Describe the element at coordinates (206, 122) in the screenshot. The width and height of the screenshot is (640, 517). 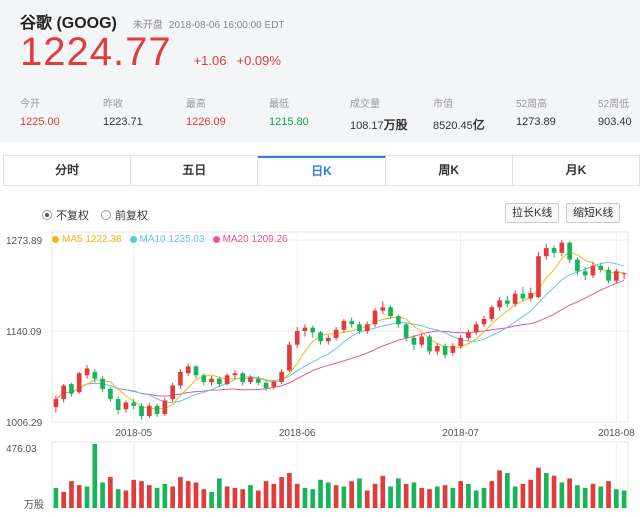
I see `stat-number: 1226.09` at that location.